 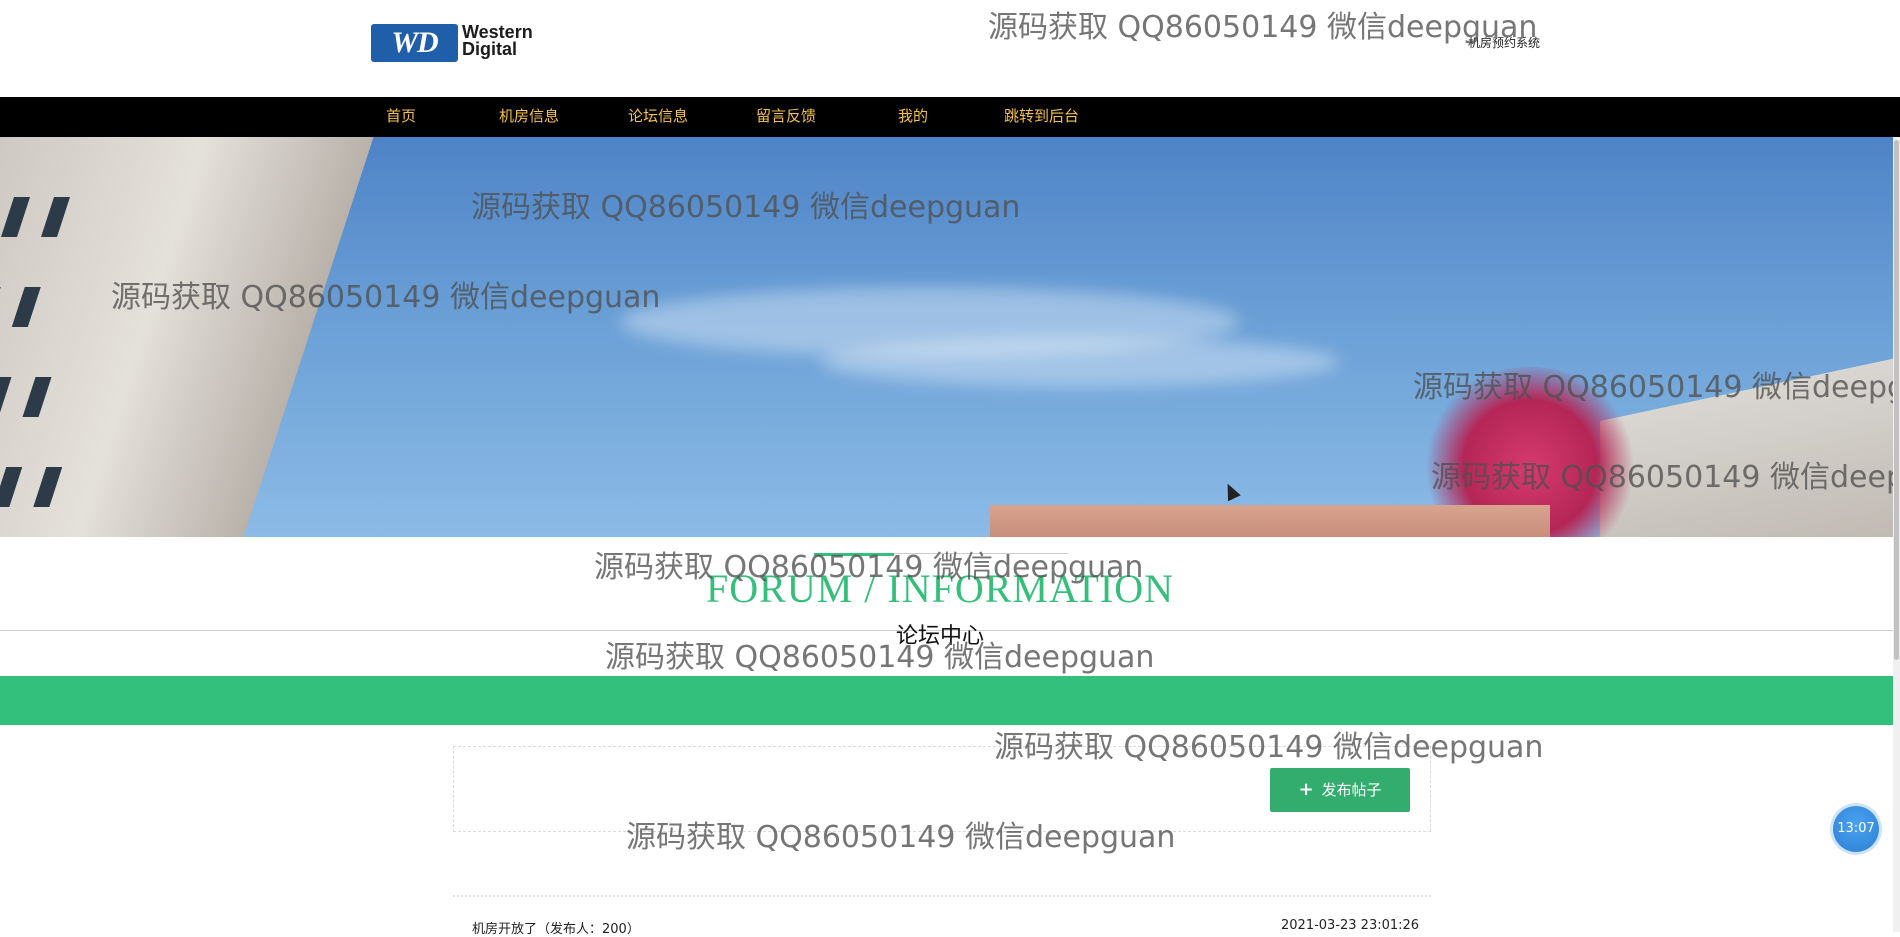 I want to click on nav-item-feedback: 留言反馈, so click(x=786, y=117).